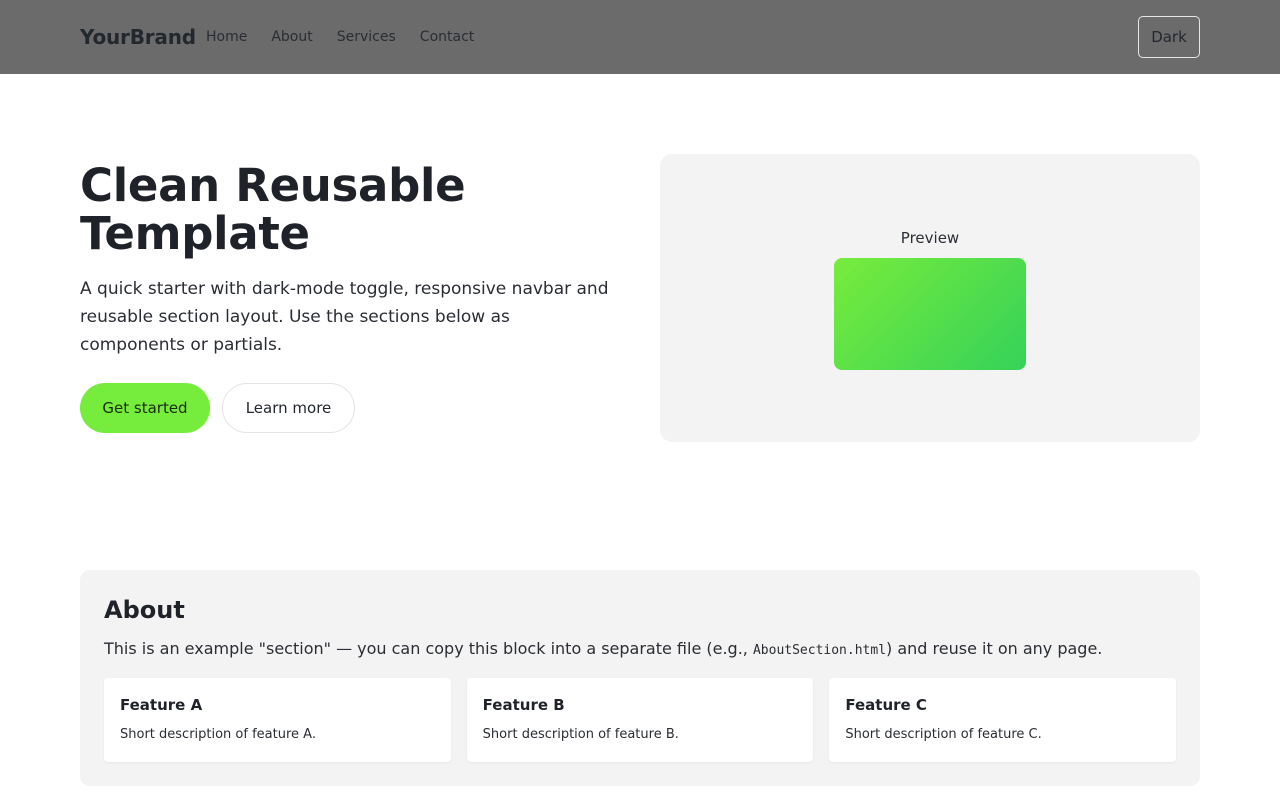 The height and width of the screenshot is (800, 1280). What do you see at coordinates (144, 610) in the screenshot?
I see `about-title: About` at bounding box center [144, 610].